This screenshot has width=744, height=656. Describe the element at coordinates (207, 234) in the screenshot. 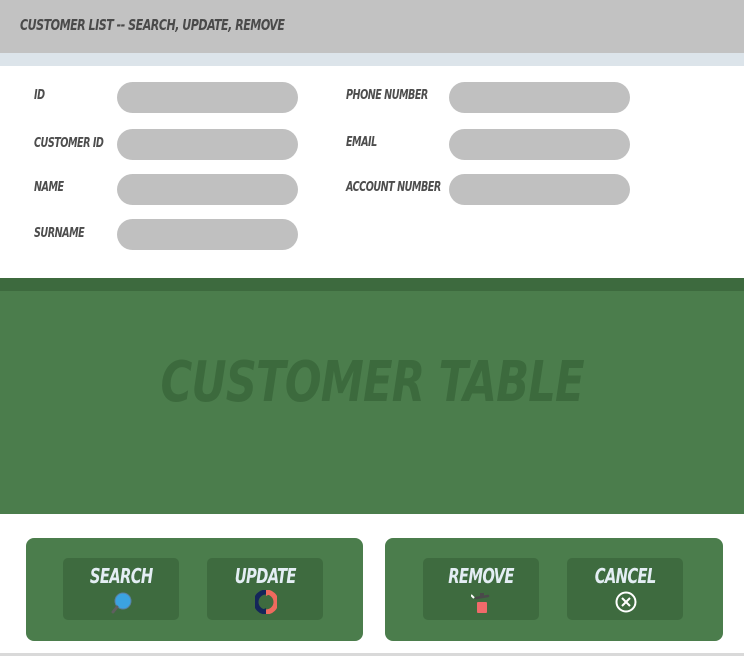

I see `surname-field` at that location.